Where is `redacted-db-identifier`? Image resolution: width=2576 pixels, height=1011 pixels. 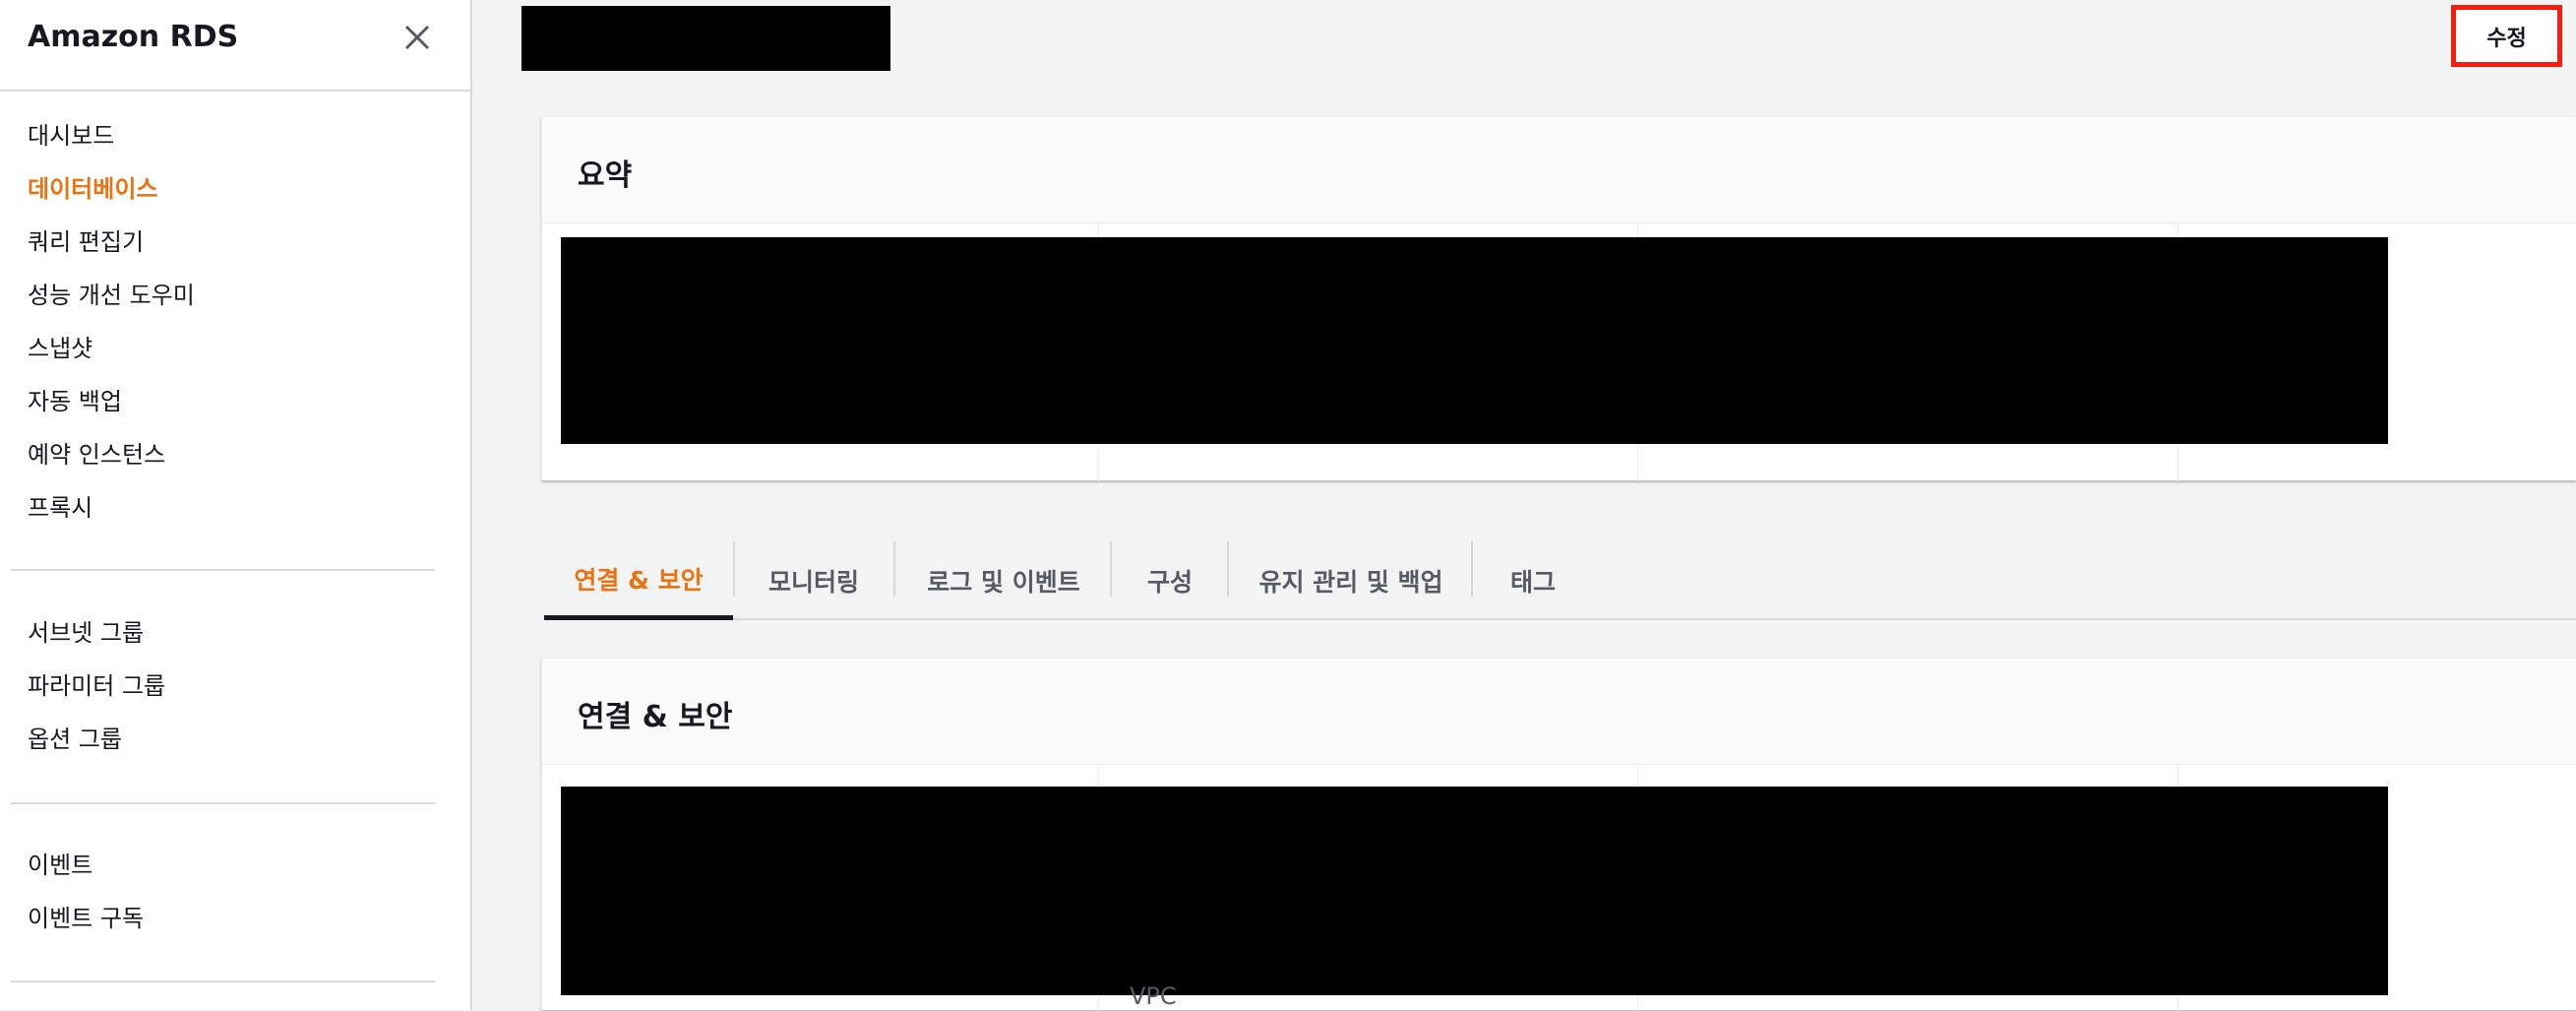 redacted-db-identifier is located at coordinates (706, 38).